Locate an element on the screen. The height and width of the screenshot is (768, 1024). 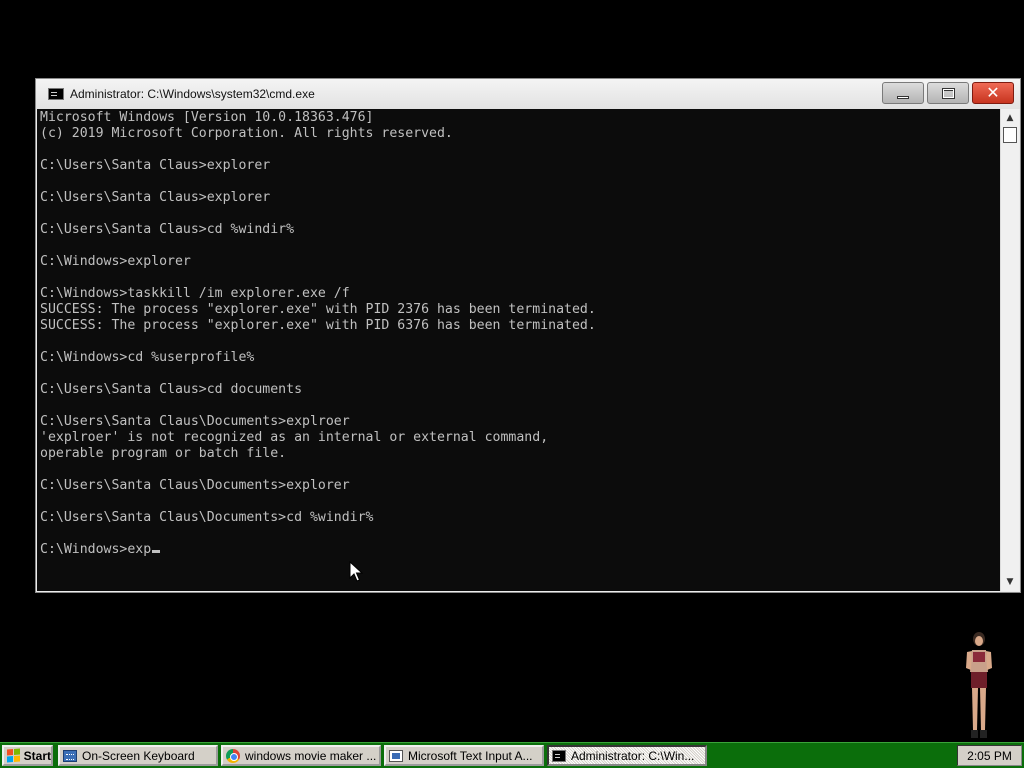
close-button: ✕ is located at coordinates (993, 93).